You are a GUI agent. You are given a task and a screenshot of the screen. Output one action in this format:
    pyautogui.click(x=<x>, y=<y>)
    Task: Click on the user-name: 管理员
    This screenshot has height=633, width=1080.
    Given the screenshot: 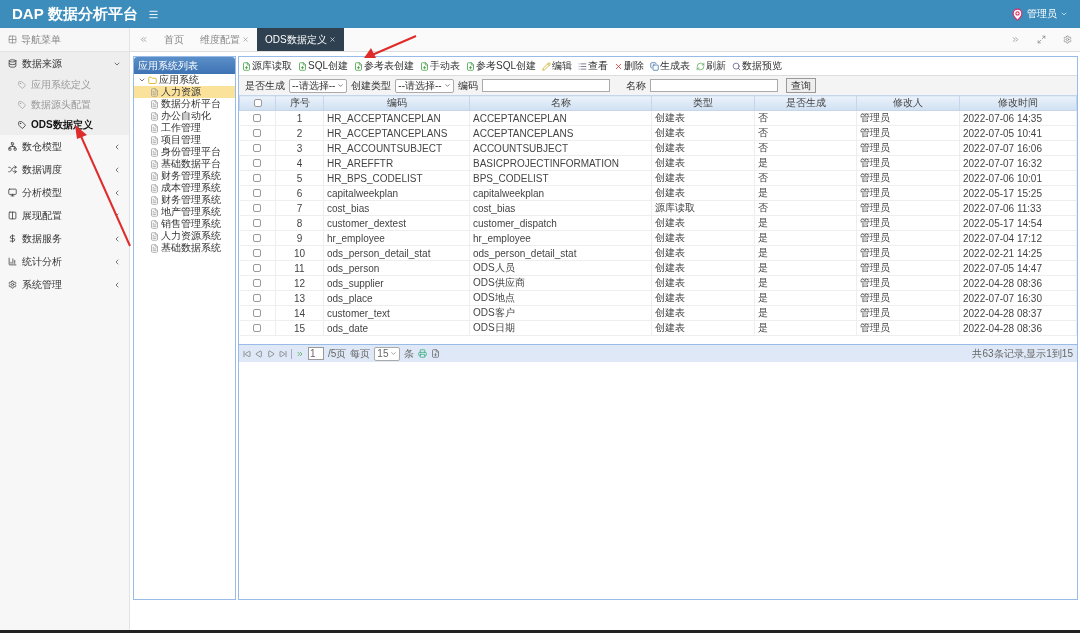 What is the action you would take?
    pyautogui.click(x=1042, y=14)
    